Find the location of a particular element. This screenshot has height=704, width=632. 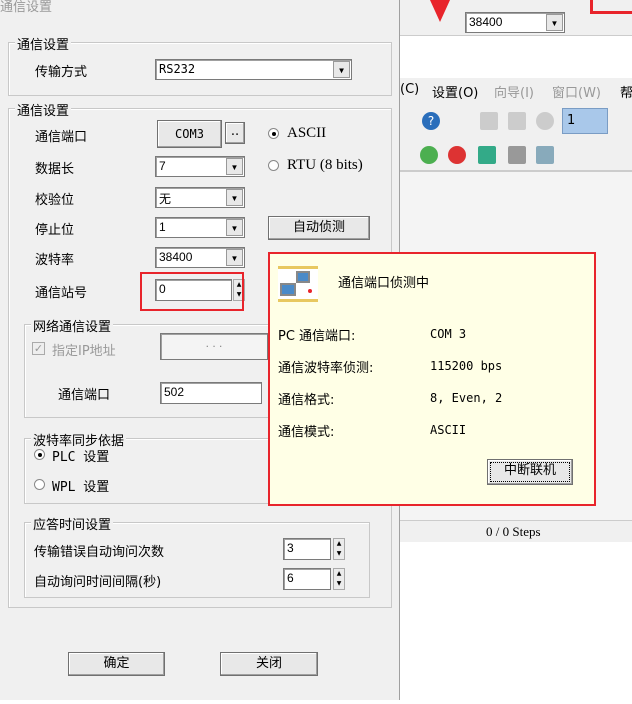

ip-address-input: . . . is located at coordinates (214, 346).